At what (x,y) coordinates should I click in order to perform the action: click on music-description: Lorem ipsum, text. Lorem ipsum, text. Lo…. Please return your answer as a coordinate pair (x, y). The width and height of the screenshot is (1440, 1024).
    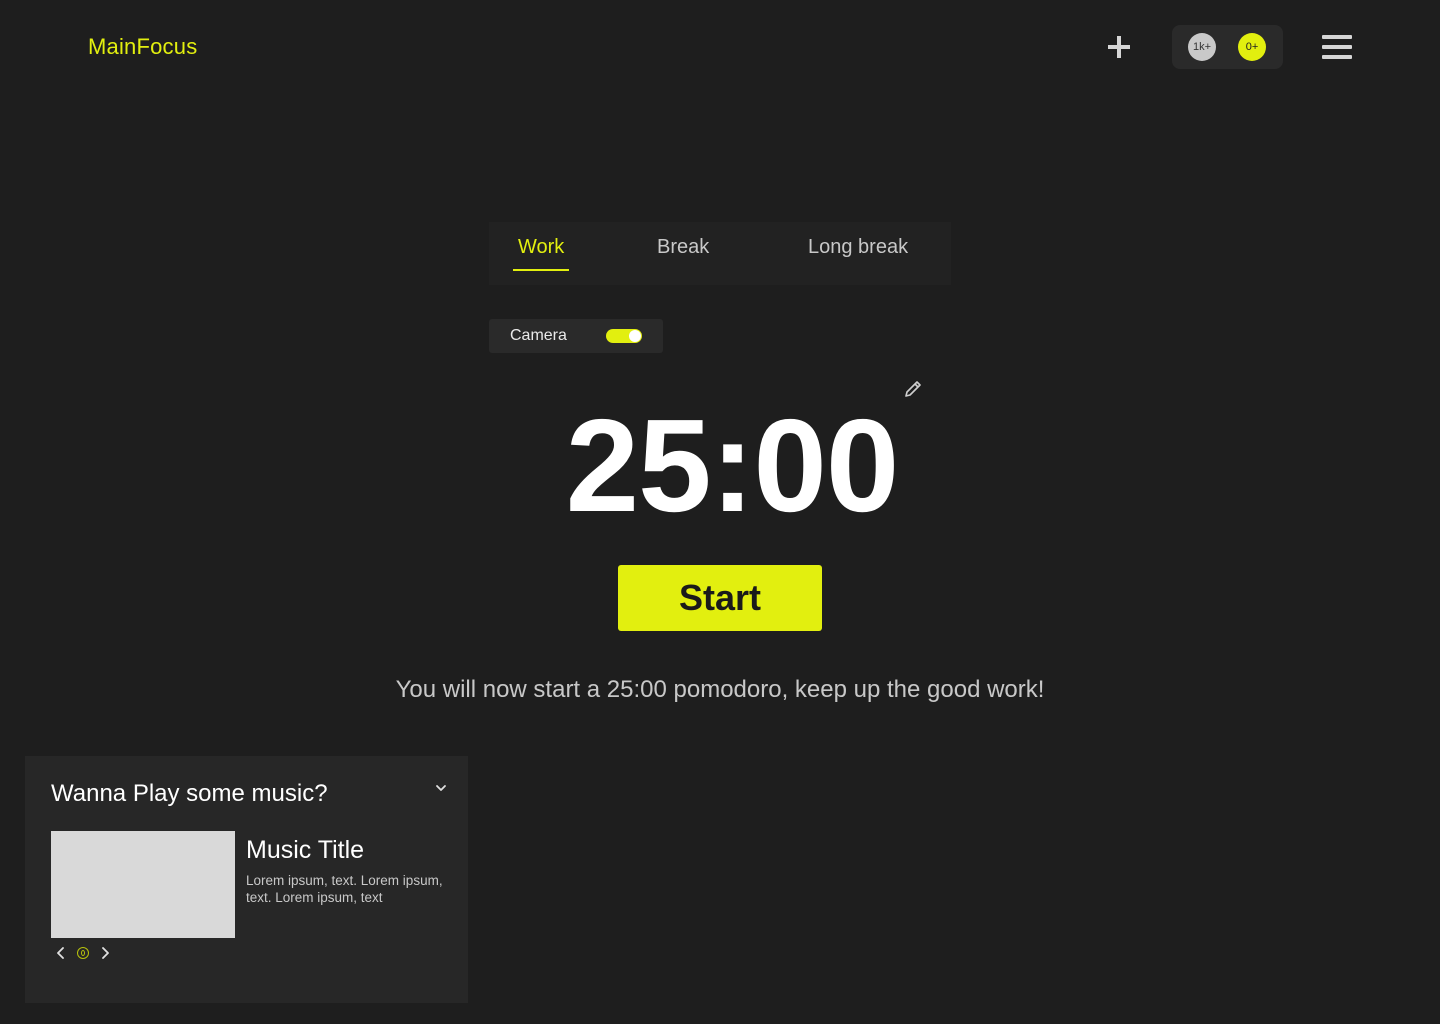
    Looking at the image, I should click on (344, 889).